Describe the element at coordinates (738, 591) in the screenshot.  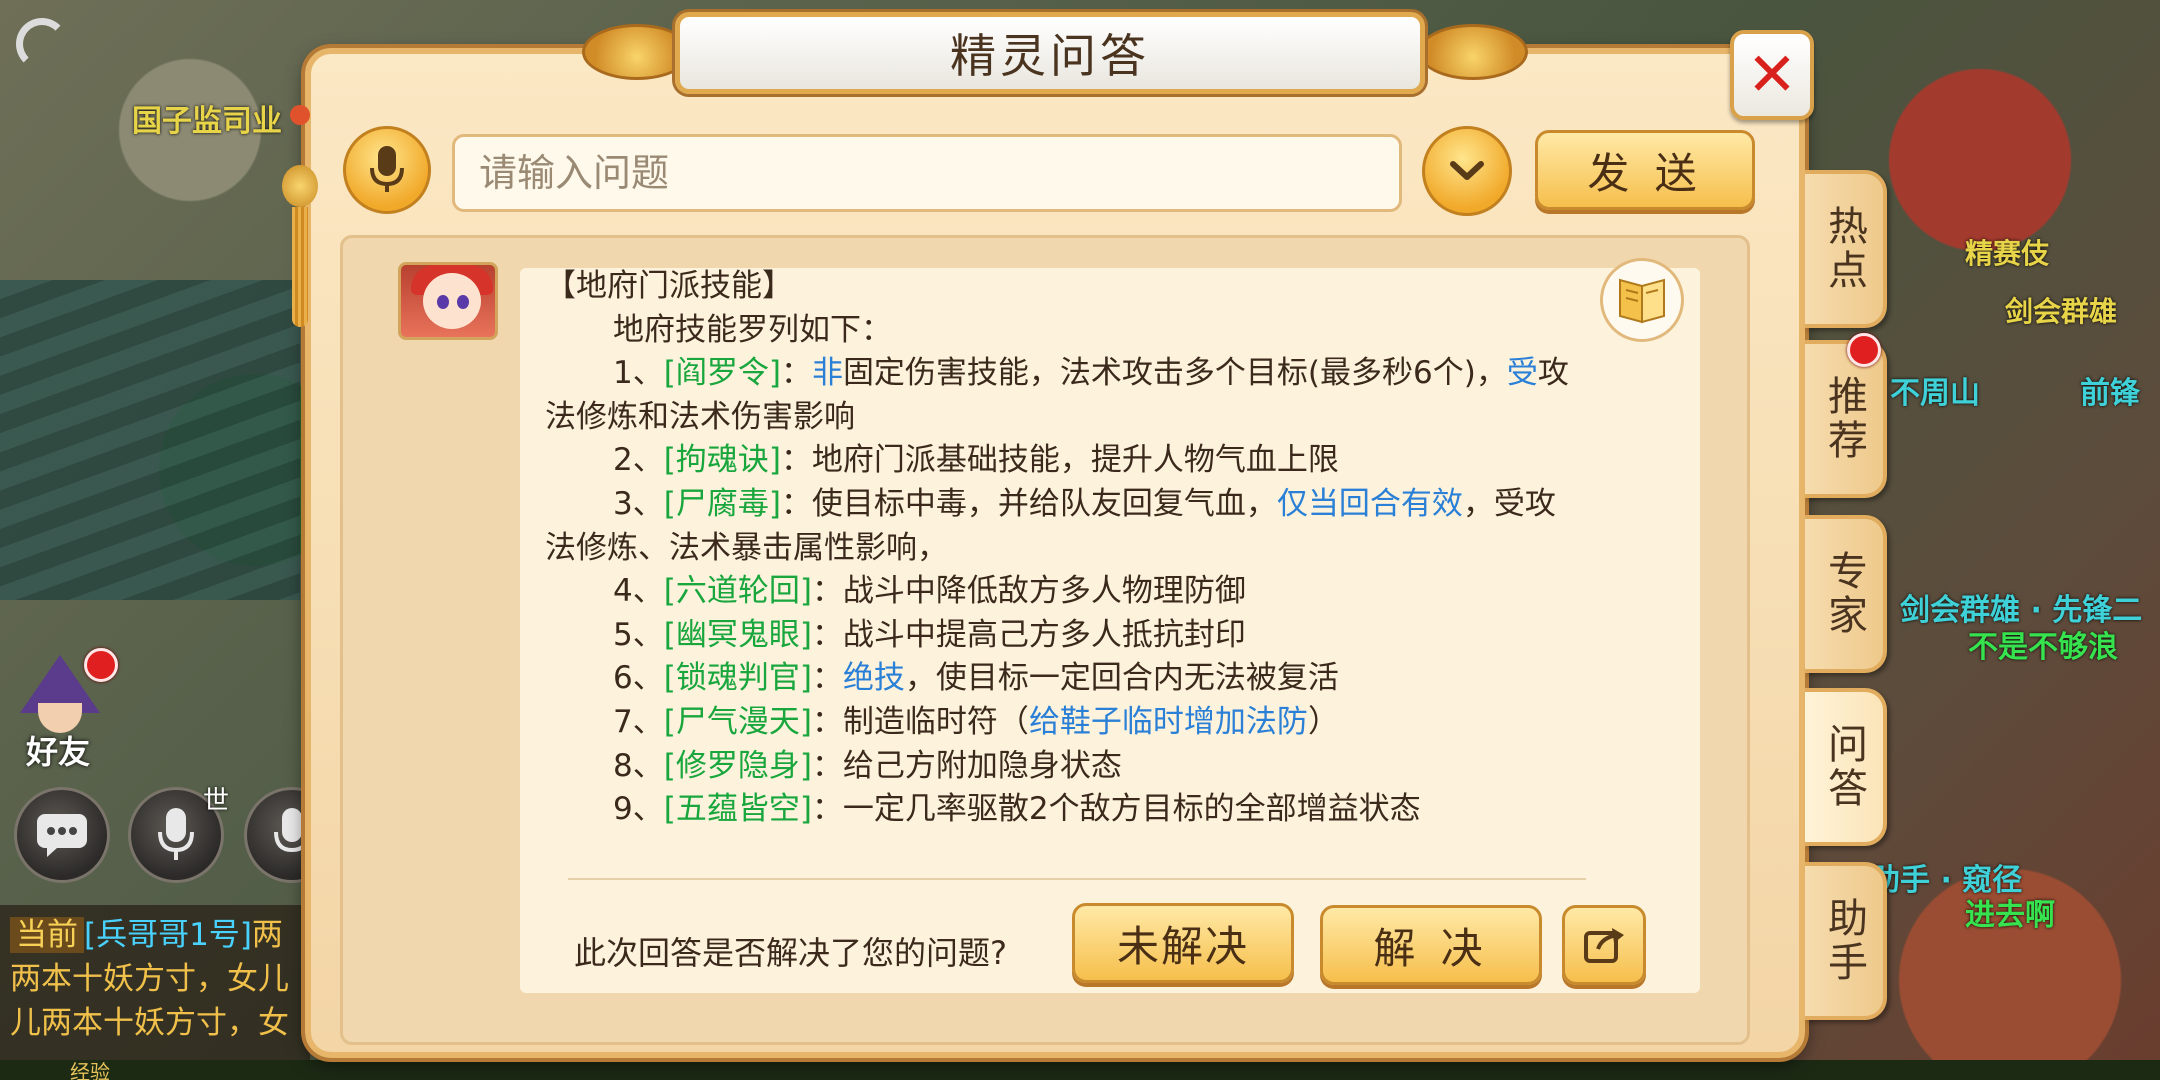
I see `skill-link: [六道轮回]` at that location.